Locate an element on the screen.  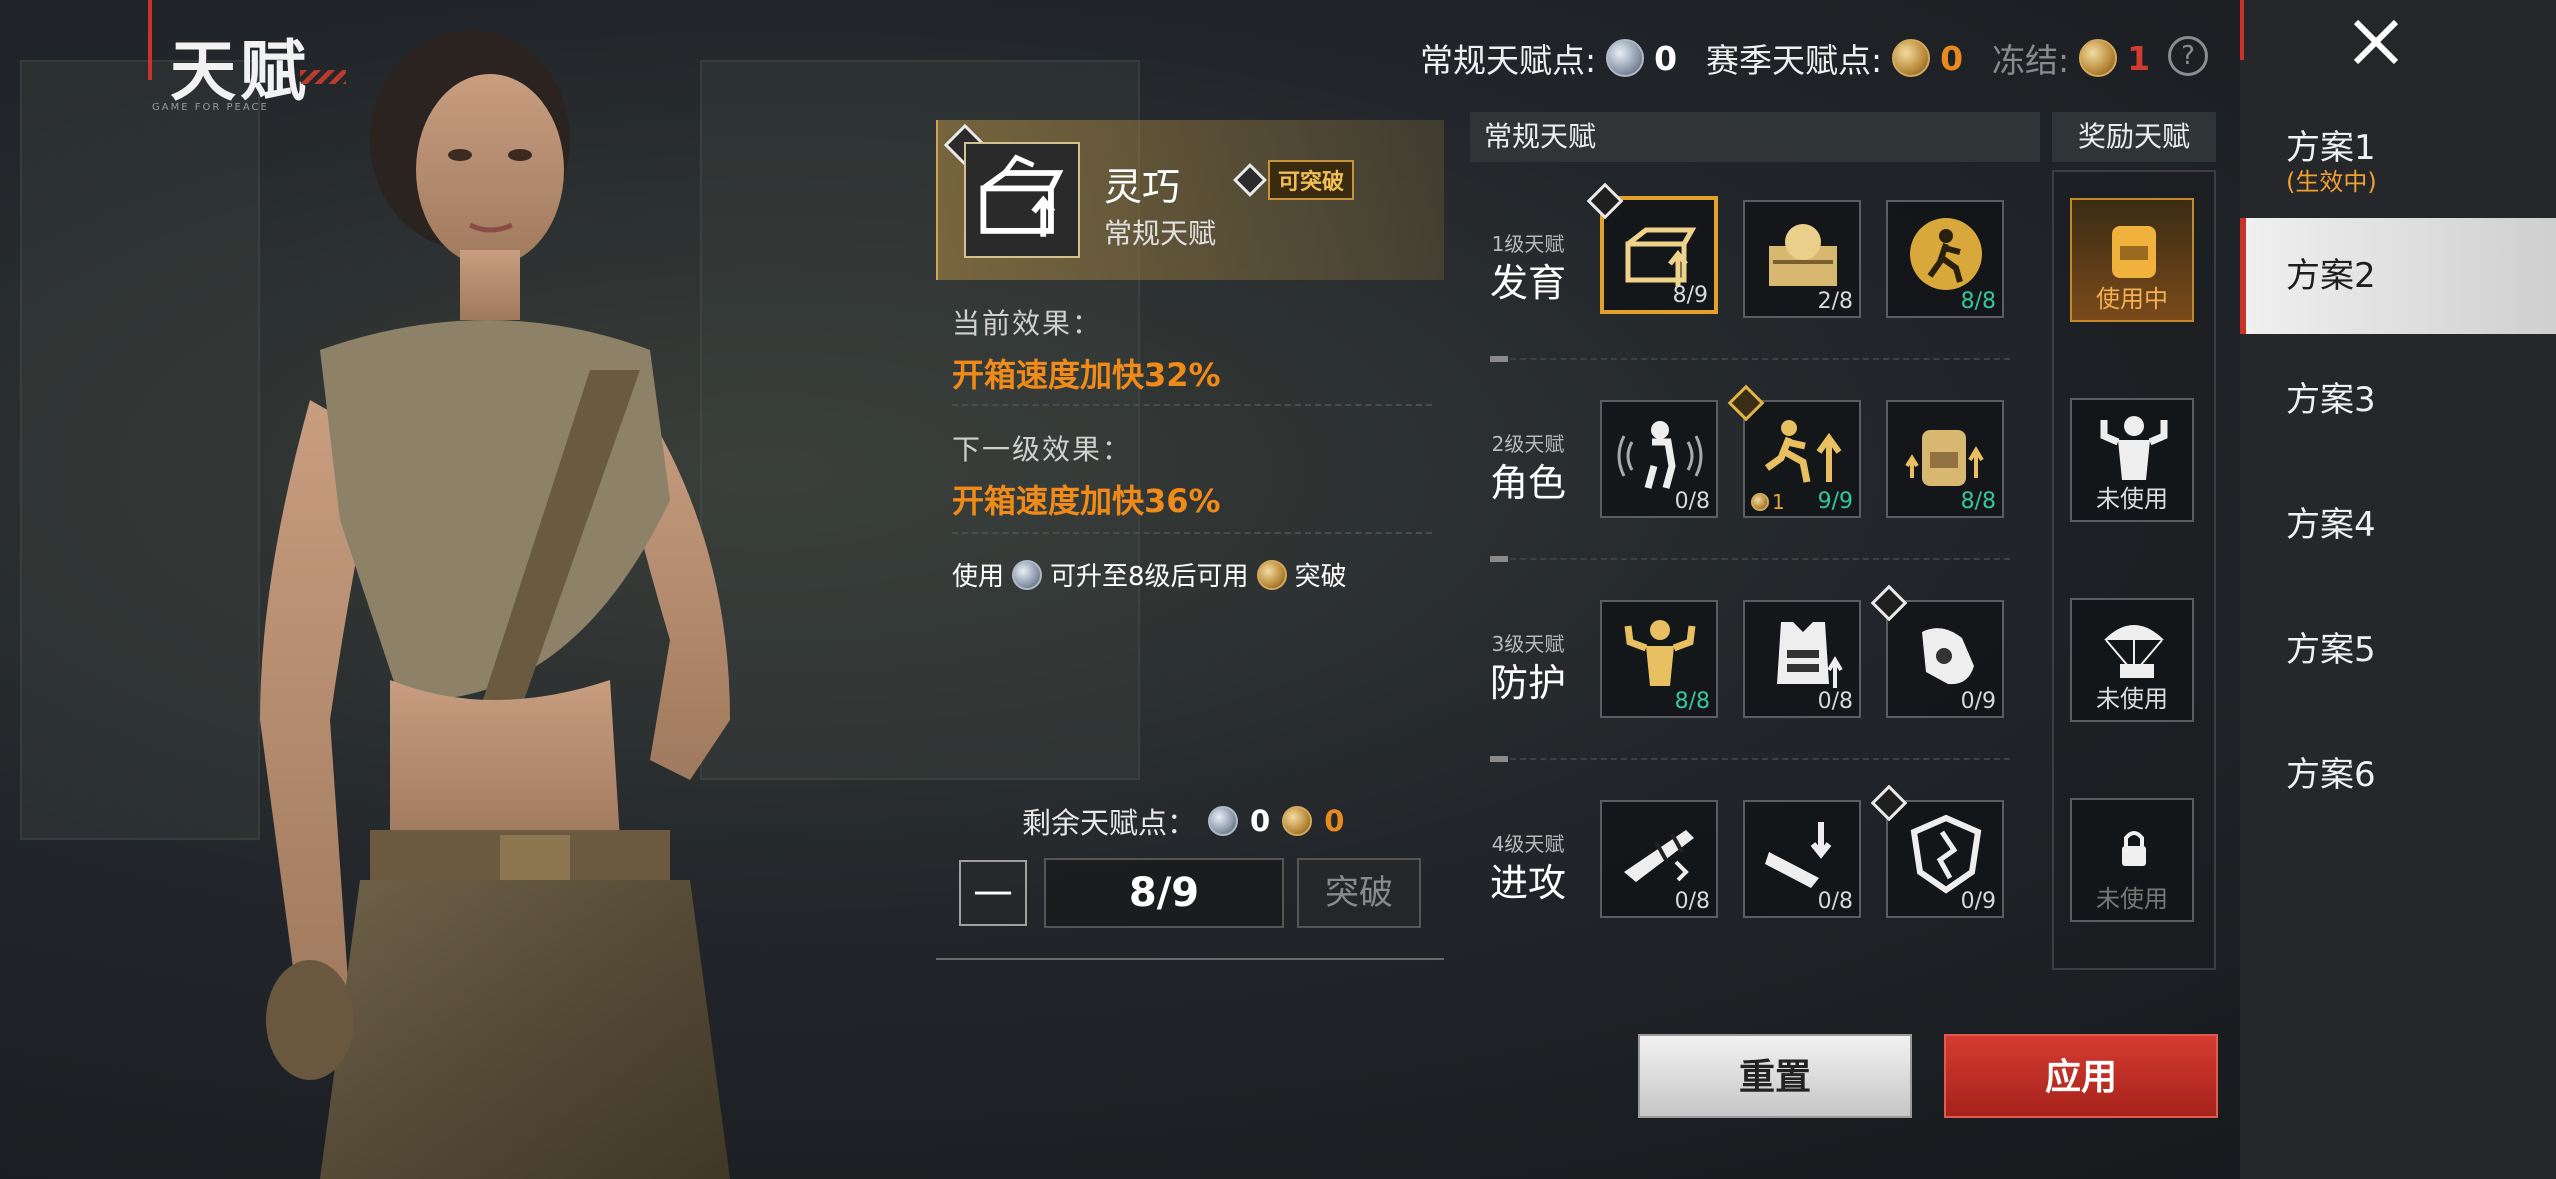
talent-running-medal: 8/8 is located at coordinates (1945, 259).